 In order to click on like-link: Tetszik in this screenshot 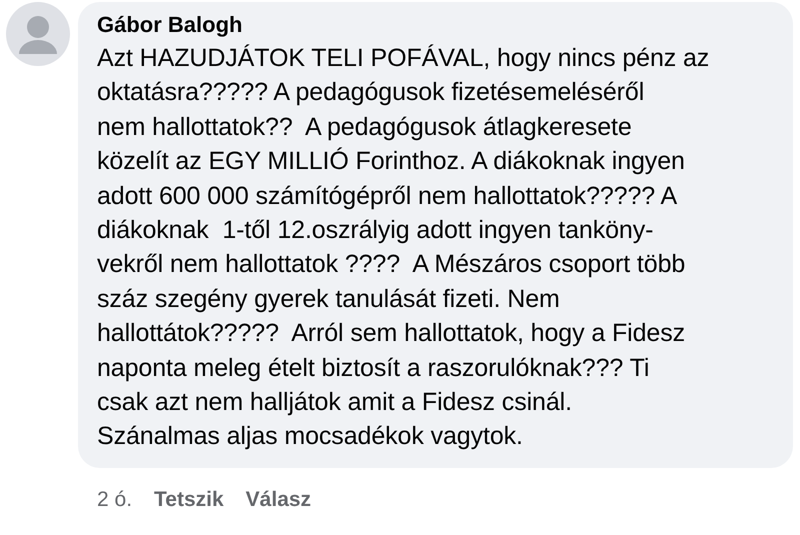, I will do `click(189, 500)`.